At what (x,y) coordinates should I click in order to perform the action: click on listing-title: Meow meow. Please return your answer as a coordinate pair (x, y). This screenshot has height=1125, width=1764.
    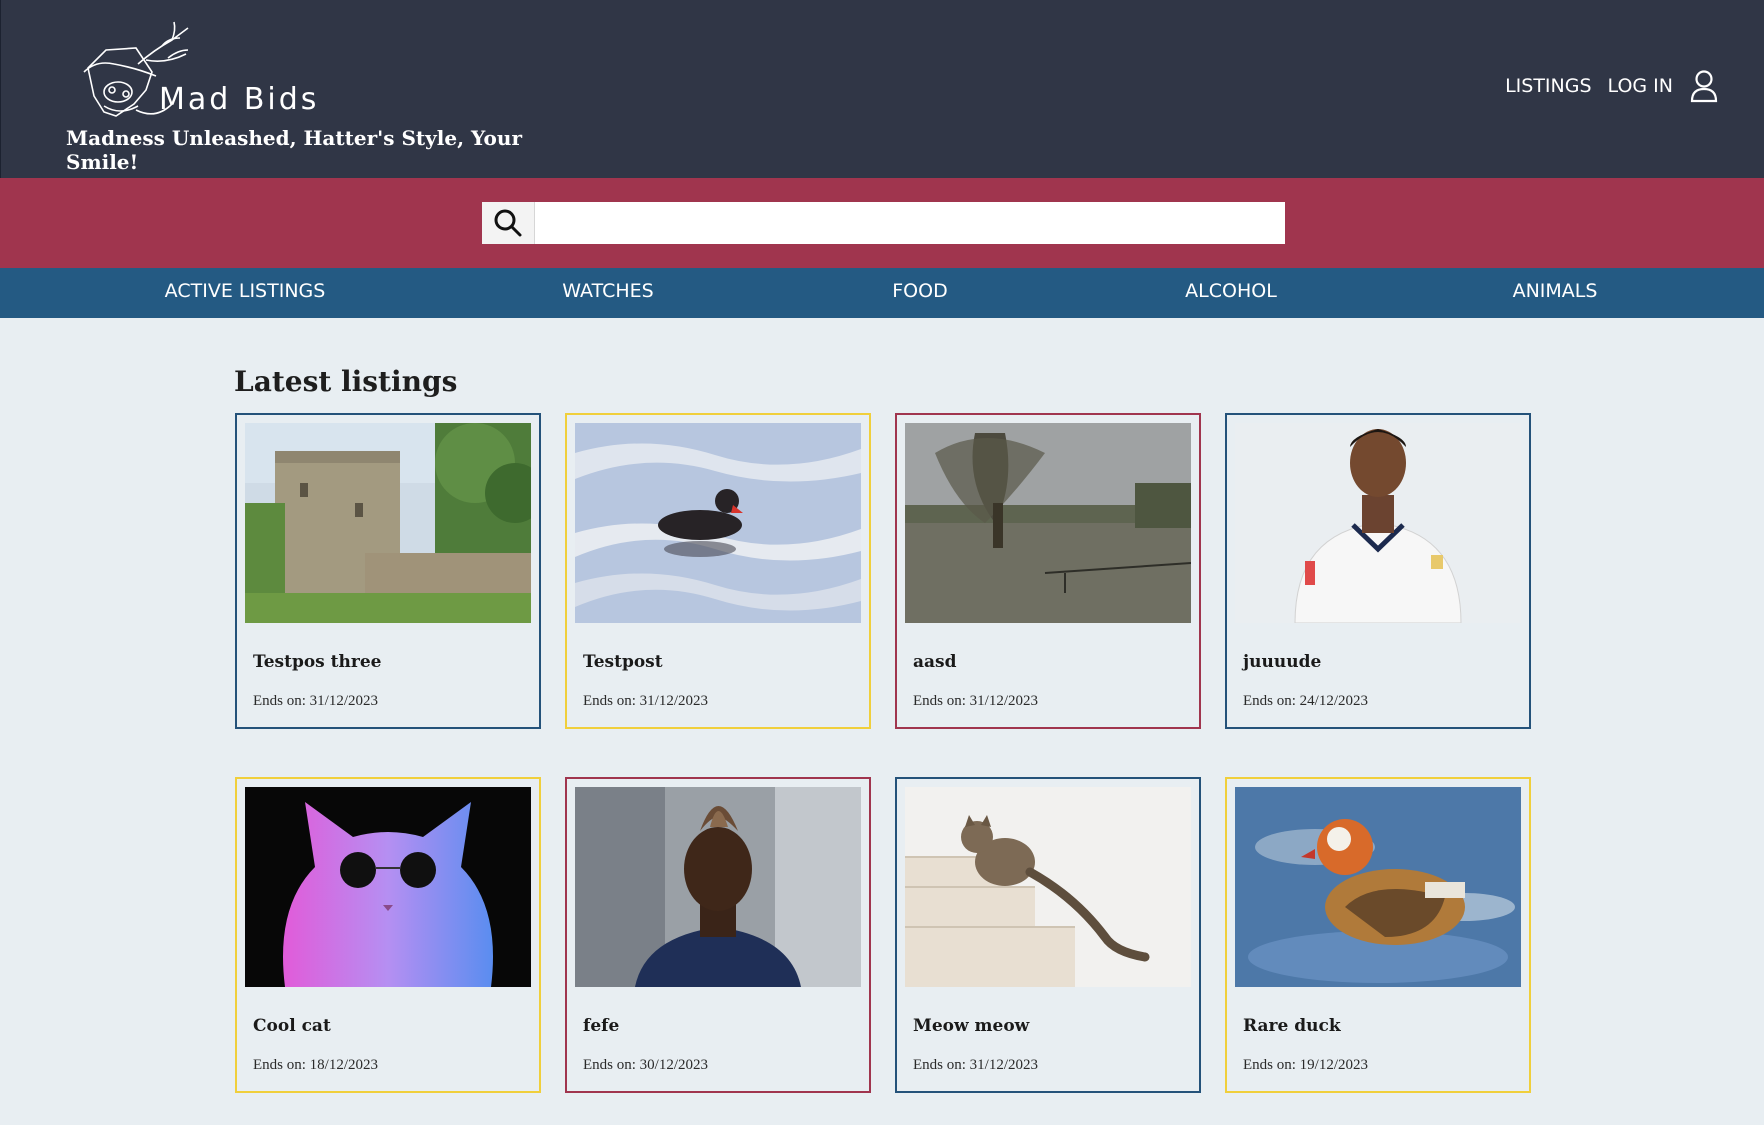
    Looking at the image, I should click on (971, 1026).